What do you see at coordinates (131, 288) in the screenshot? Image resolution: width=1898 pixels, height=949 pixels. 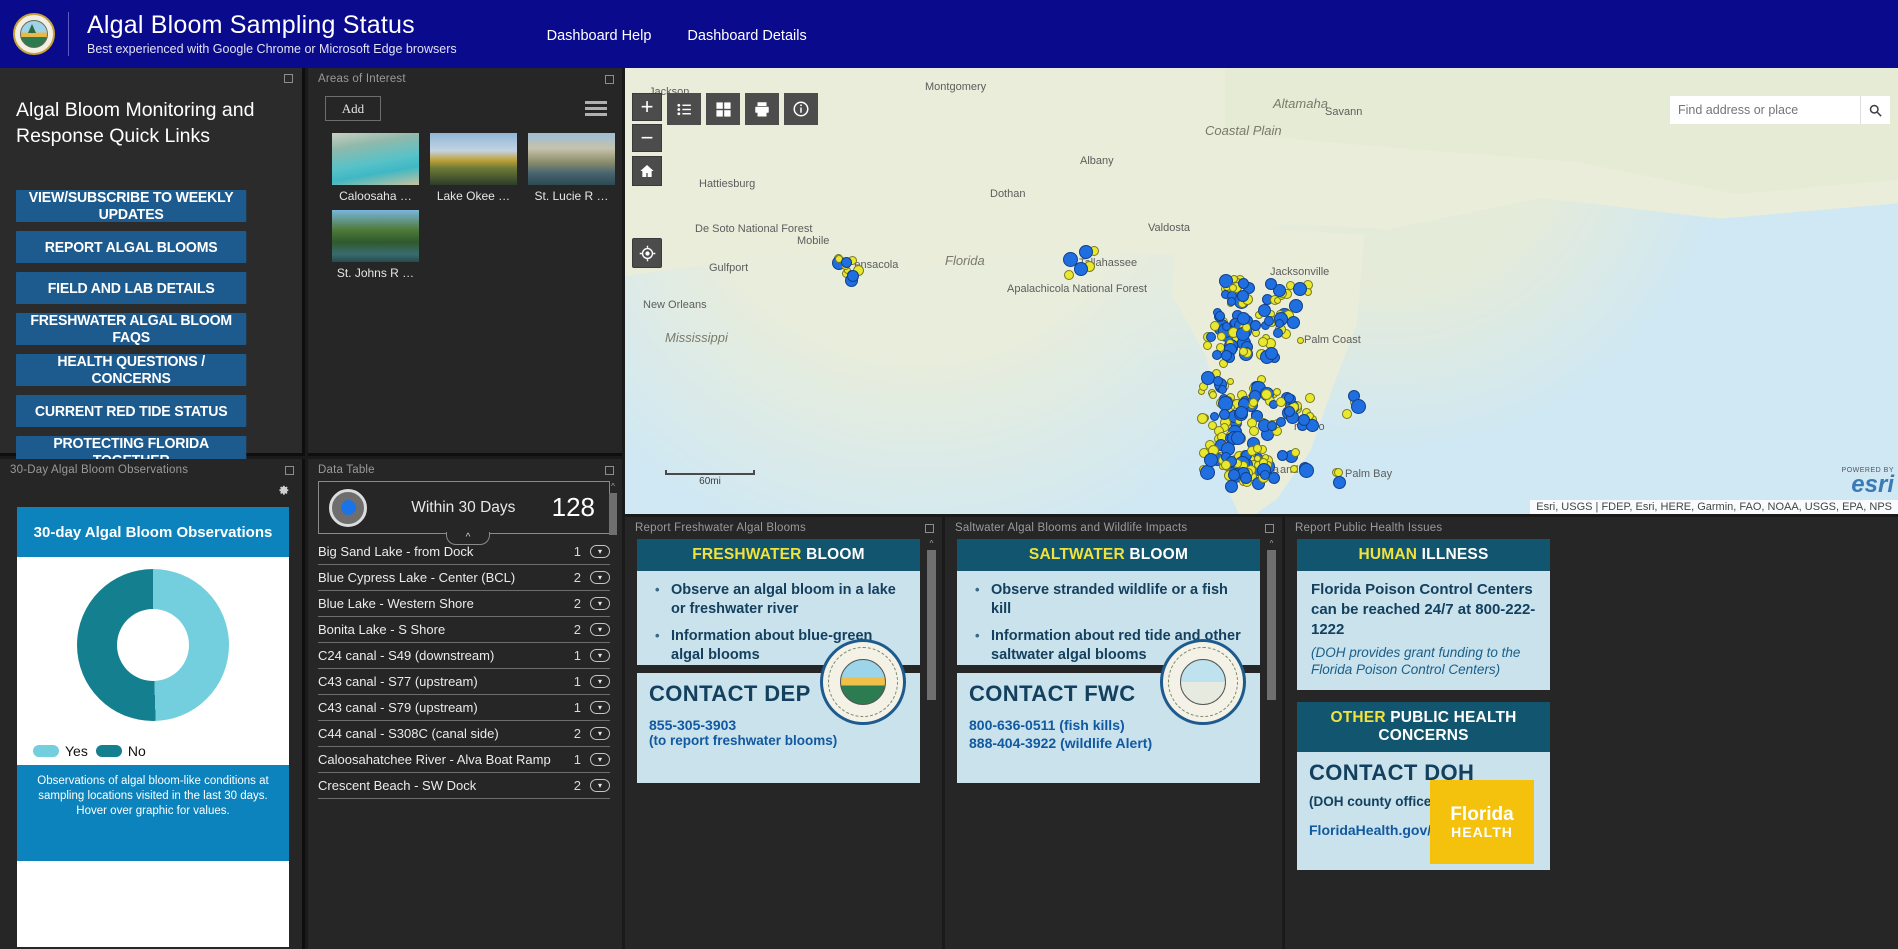 I see `ql-button-field-lab: FIELD AND LAB DETAILS` at bounding box center [131, 288].